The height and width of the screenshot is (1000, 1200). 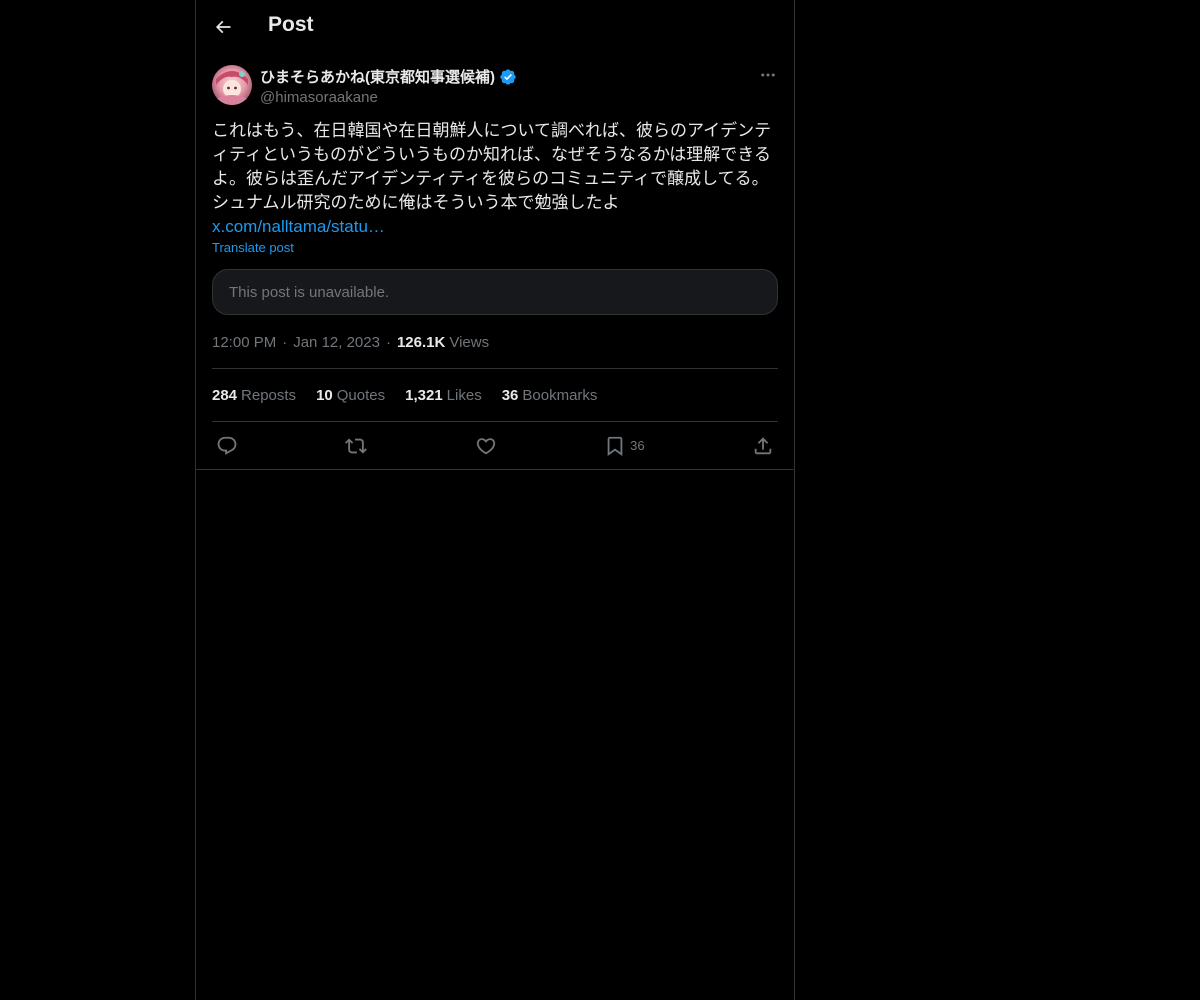 I want to click on author-row: ひまそらあかね(東京都知事選候補) @himasoraakane, so click(x=495, y=87).